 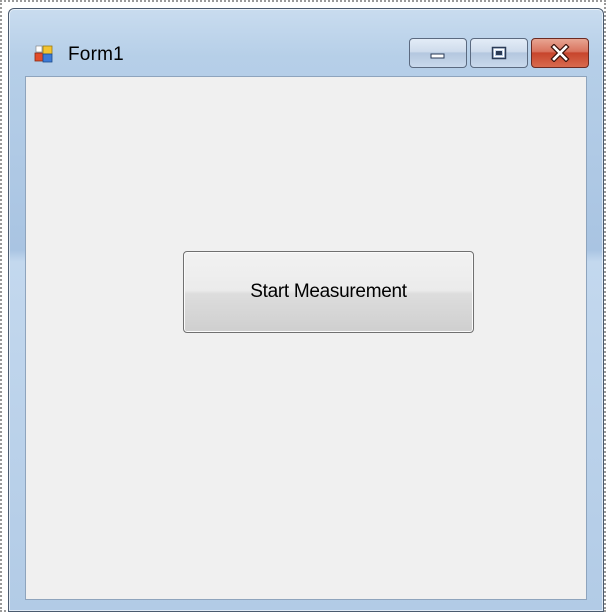 I want to click on caption-buttons, so click(x=499, y=53).